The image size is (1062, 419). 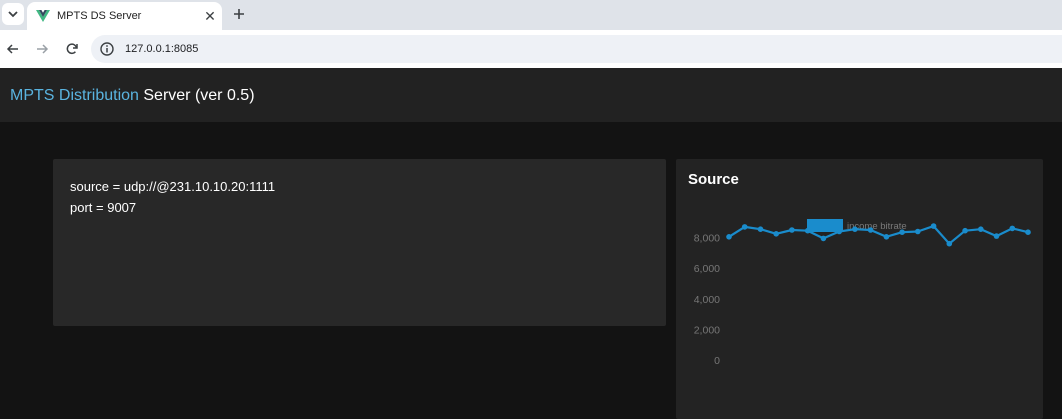 What do you see at coordinates (107, 49) in the screenshot?
I see `info-icon` at bounding box center [107, 49].